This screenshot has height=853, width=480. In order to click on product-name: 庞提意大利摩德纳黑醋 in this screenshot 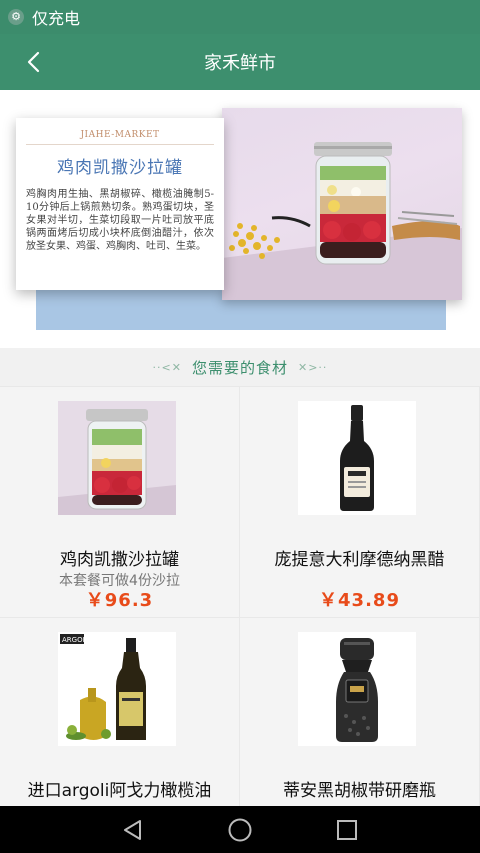, I will do `click(359, 560)`.